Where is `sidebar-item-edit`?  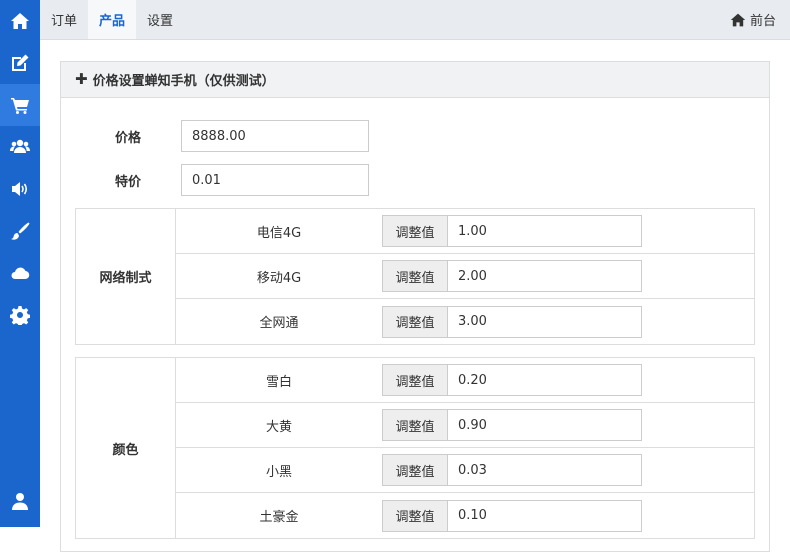
sidebar-item-edit is located at coordinates (20, 63).